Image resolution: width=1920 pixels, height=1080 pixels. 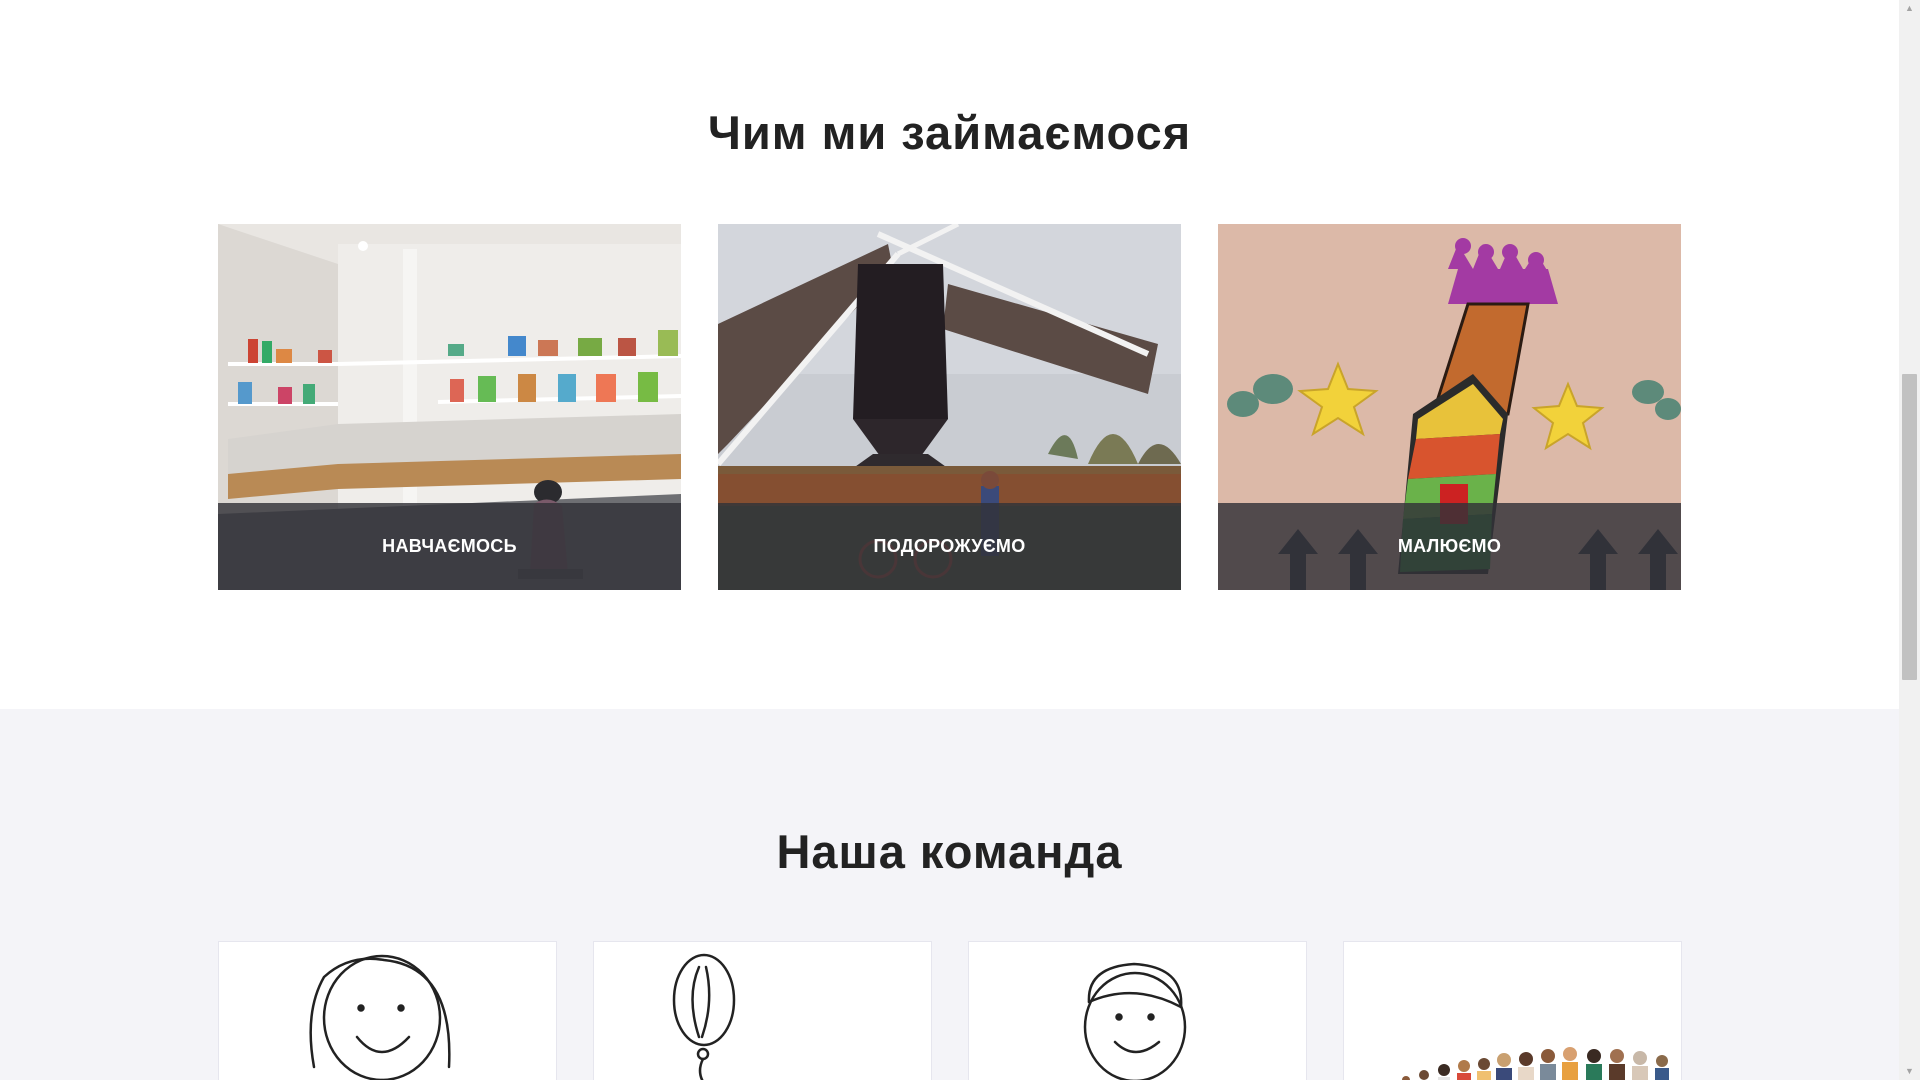 I want to click on card-label: НАВЧАЄМОСЬ, so click(x=449, y=546).